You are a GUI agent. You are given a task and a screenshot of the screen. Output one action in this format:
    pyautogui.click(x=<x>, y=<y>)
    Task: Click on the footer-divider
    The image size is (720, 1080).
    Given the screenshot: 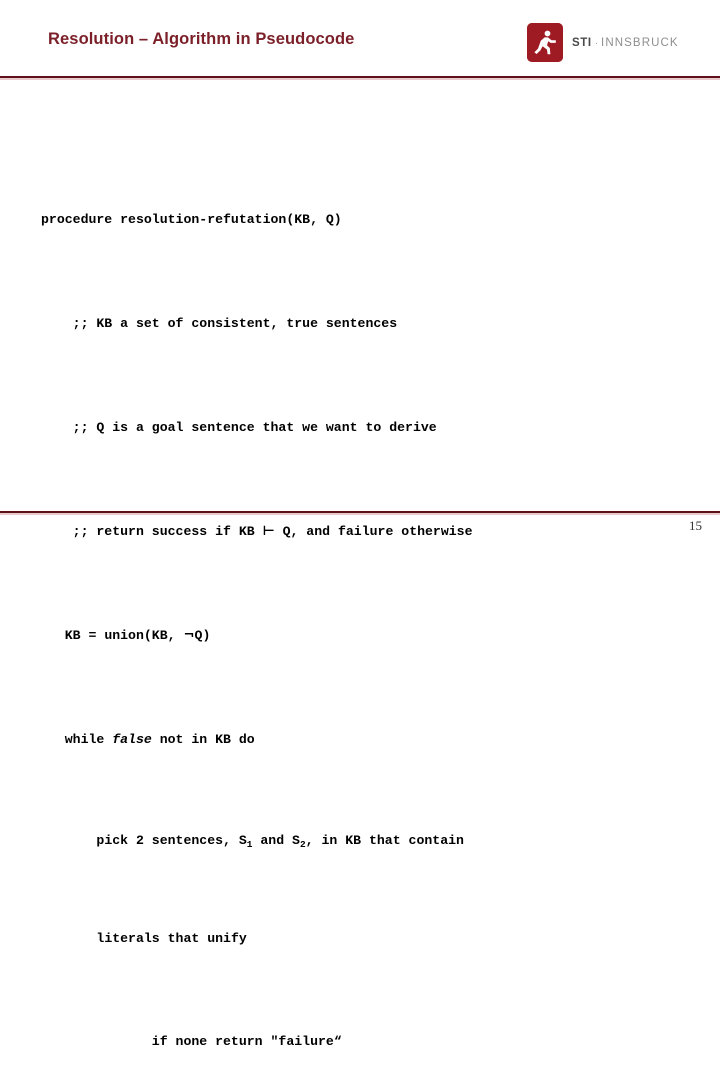 What is the action you would take?
    pyautogui.click(x=360, y=513)
    